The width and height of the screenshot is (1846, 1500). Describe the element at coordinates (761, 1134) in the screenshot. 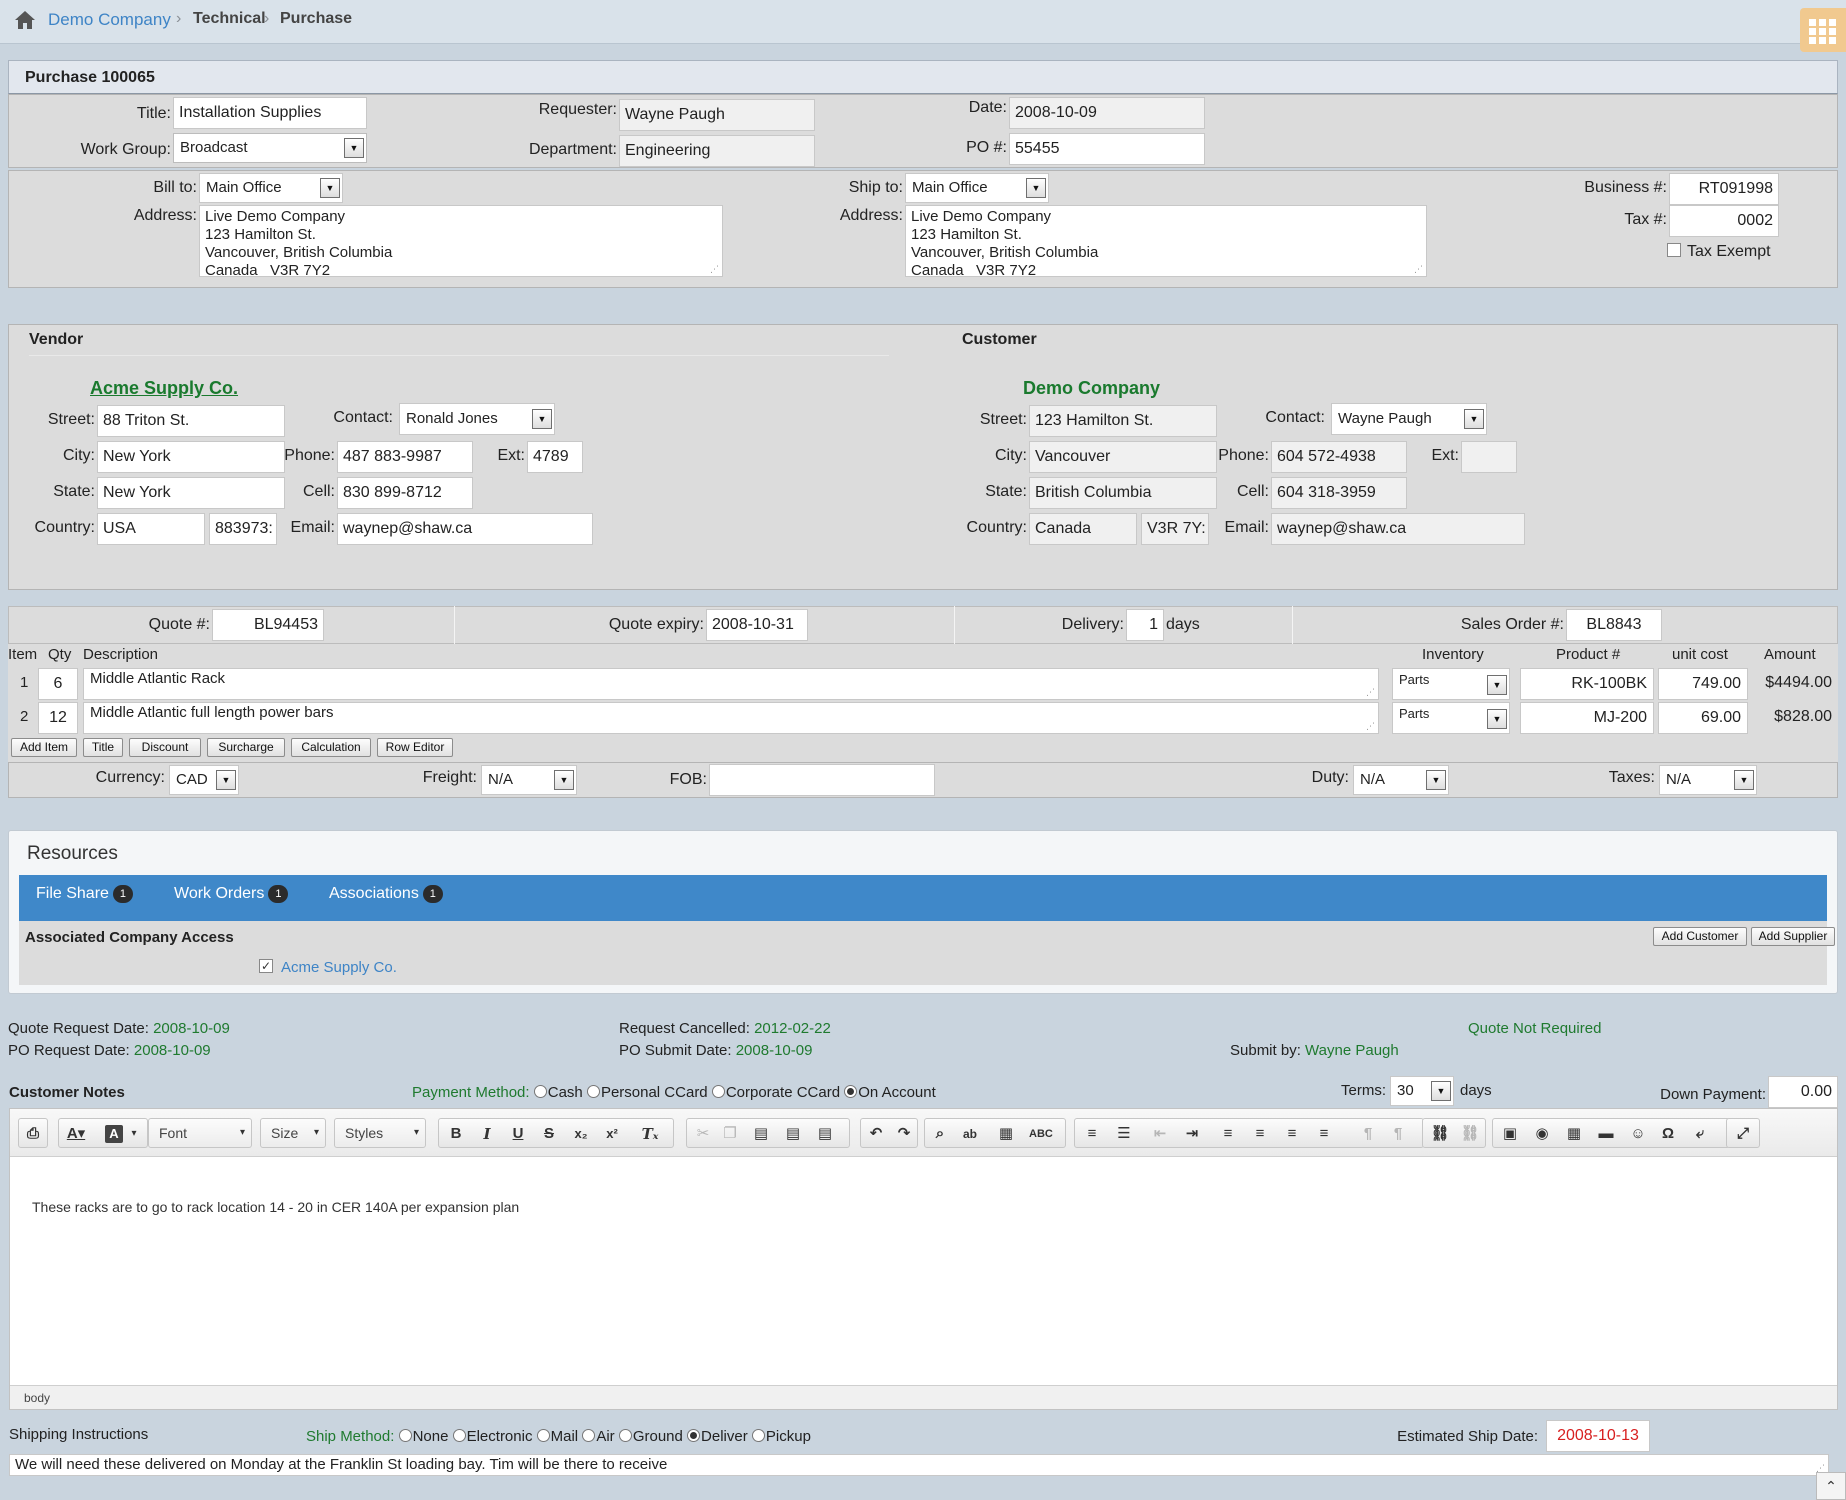

I see `paste-icon: ▤` at that location.